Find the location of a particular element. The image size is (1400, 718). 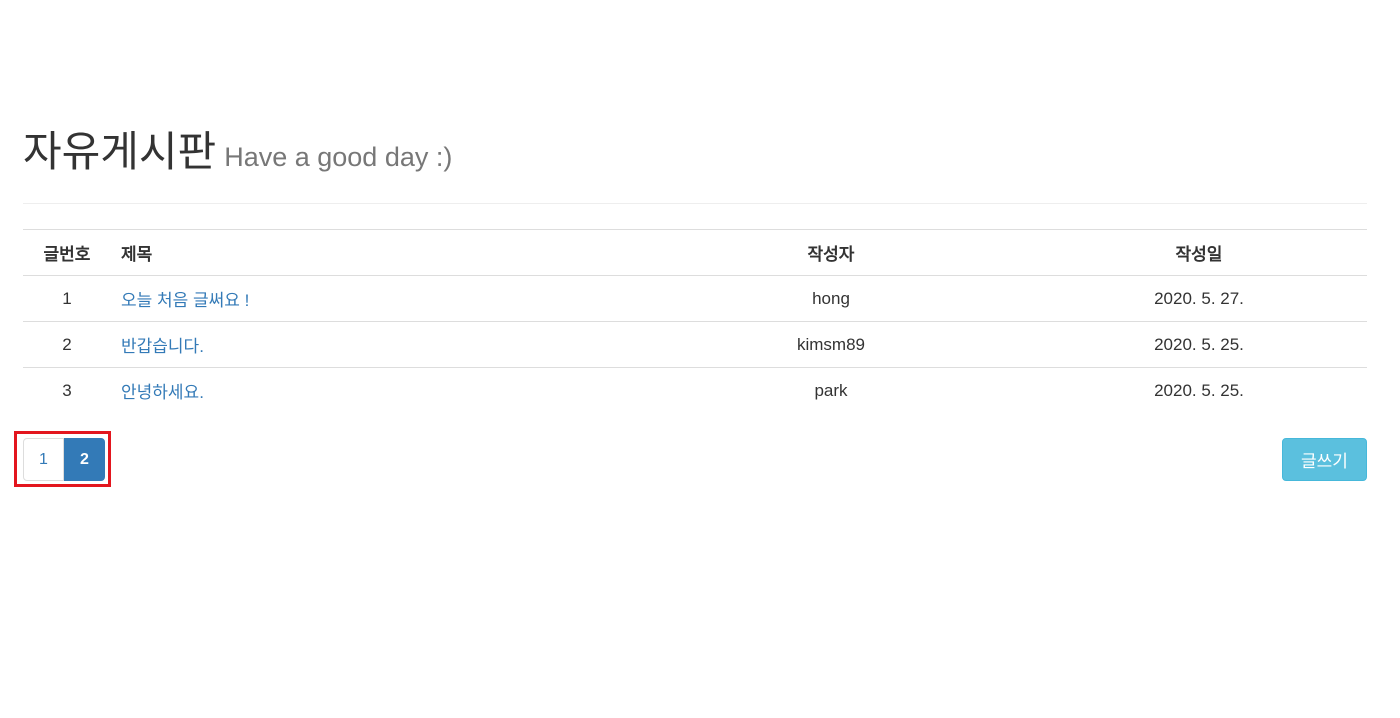

post-writer: hong is located at coordinates (831, 298).